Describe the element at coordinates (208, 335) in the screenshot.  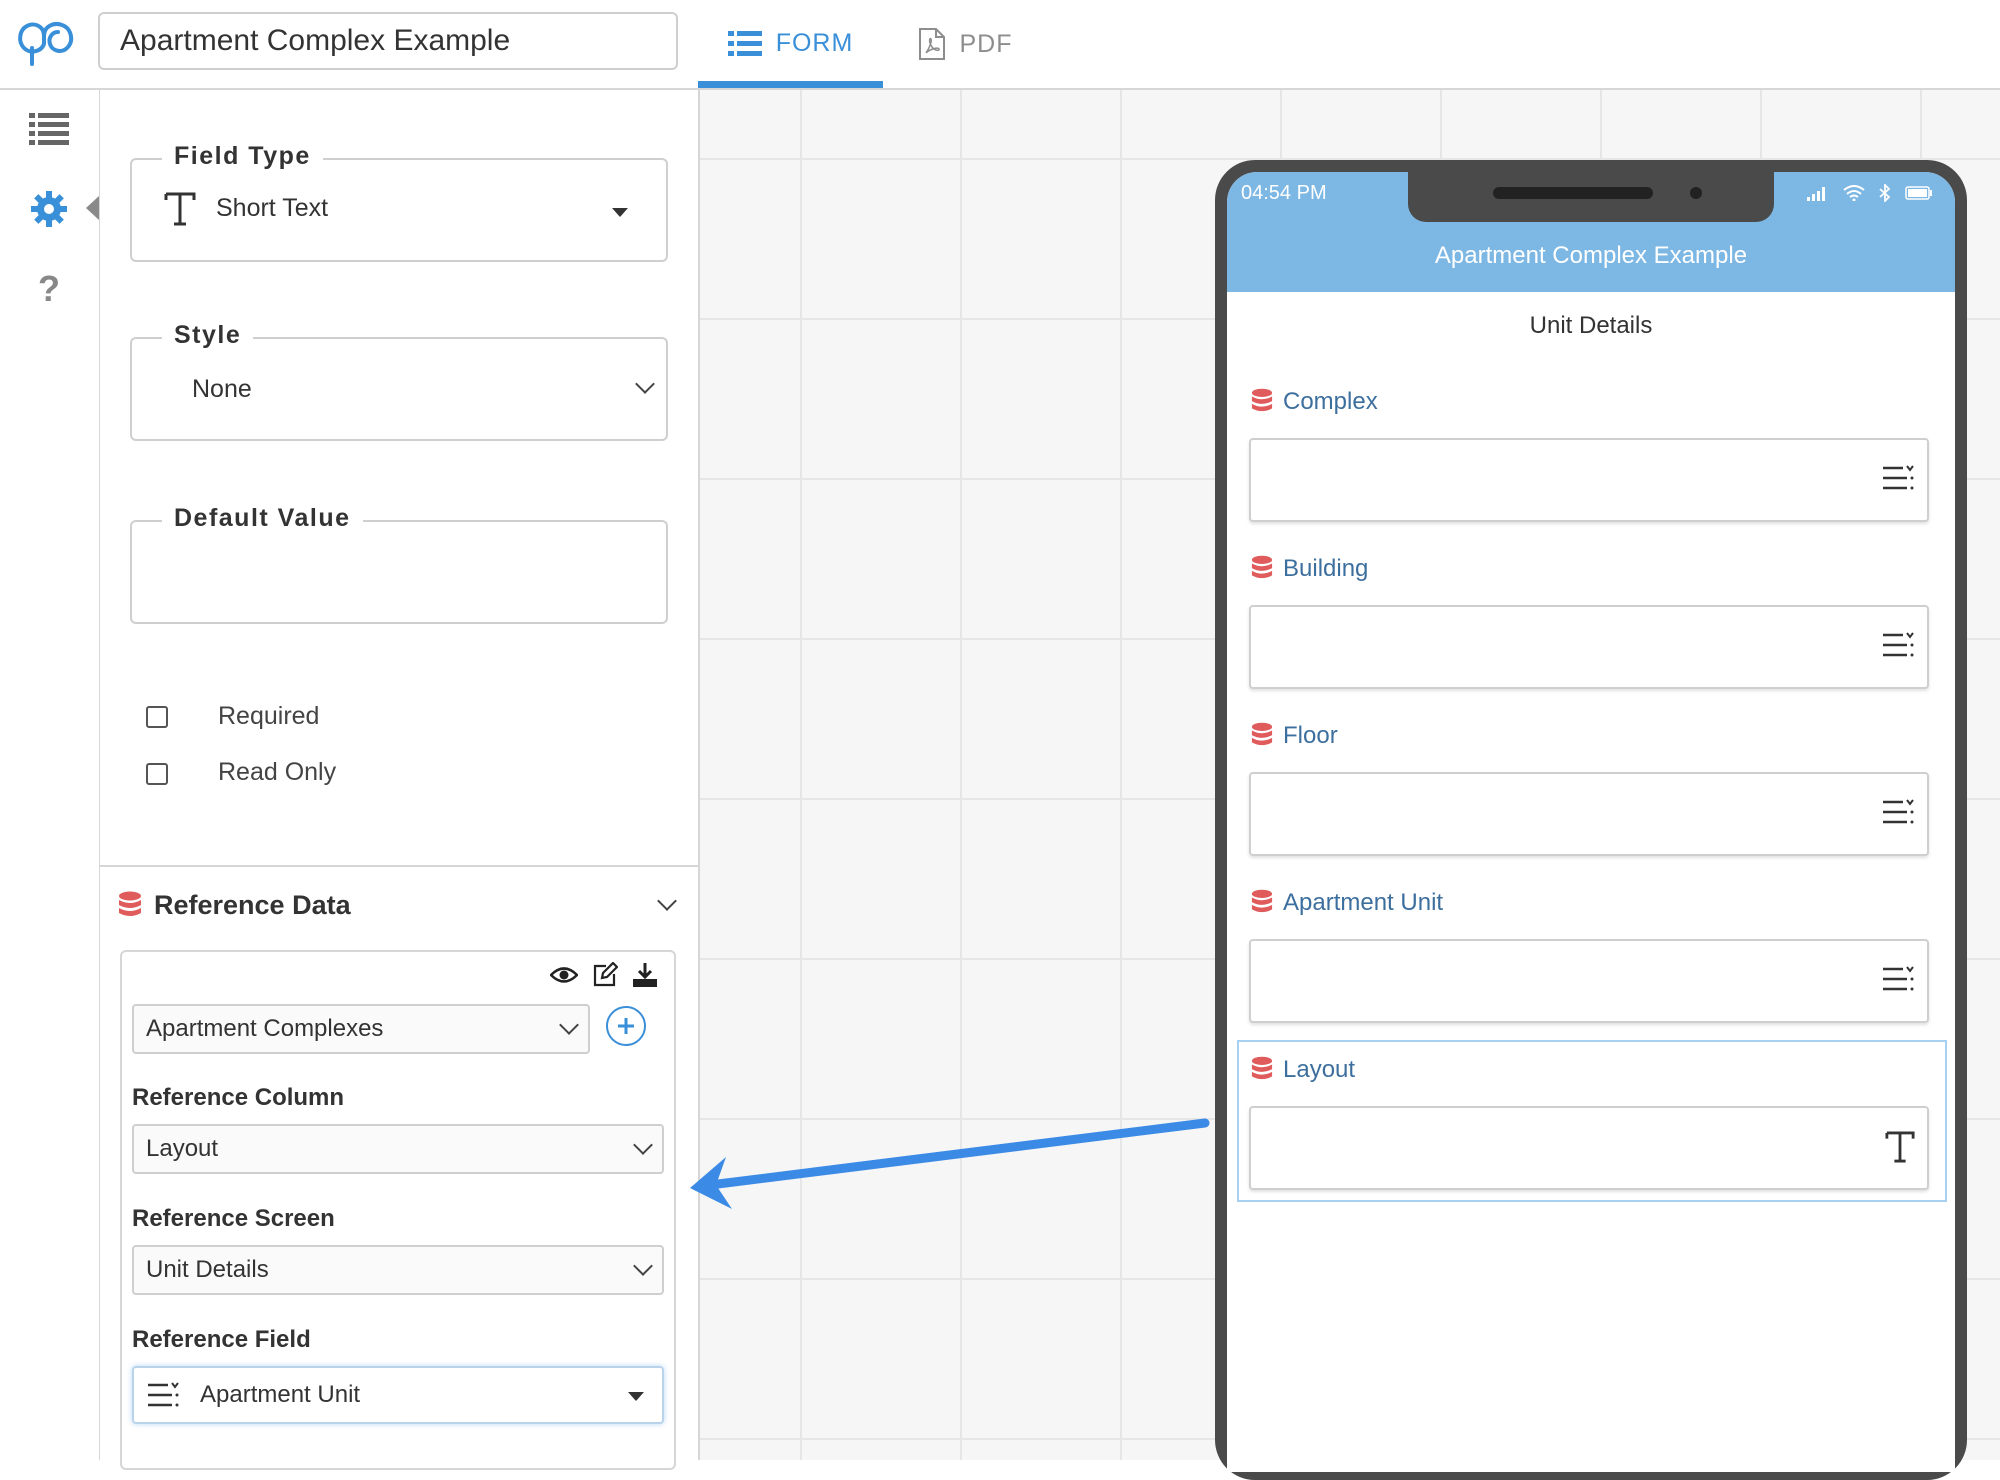
I see `style-legend: Style` at that location.